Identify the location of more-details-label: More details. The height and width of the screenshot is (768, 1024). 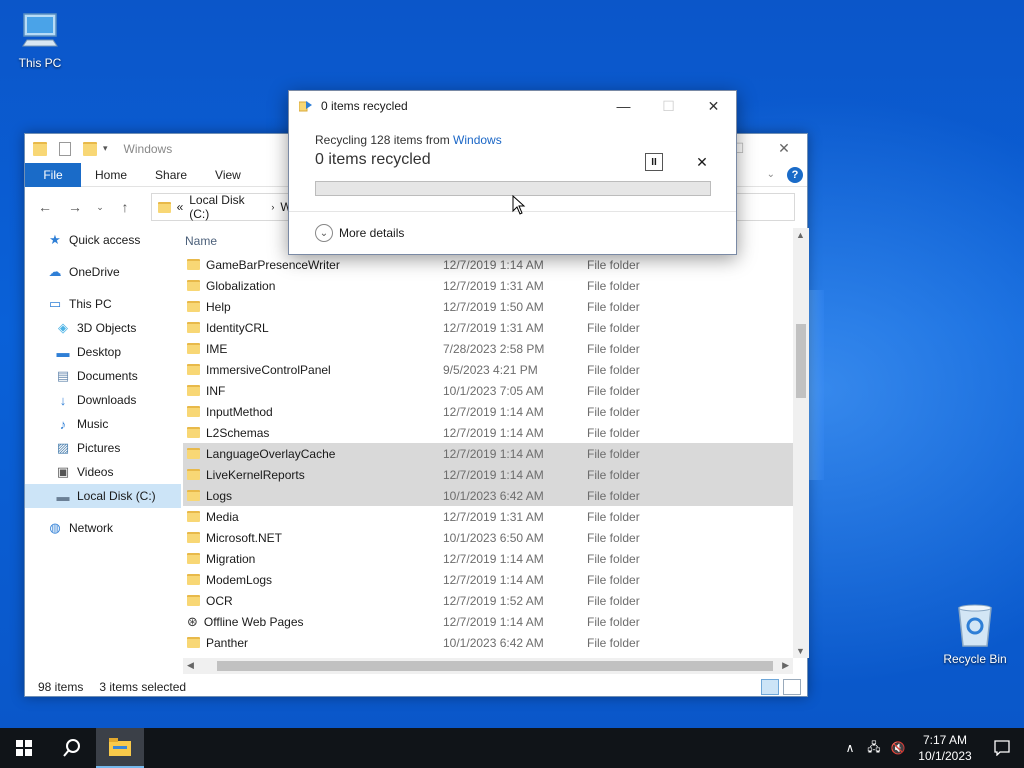
(371, 233).